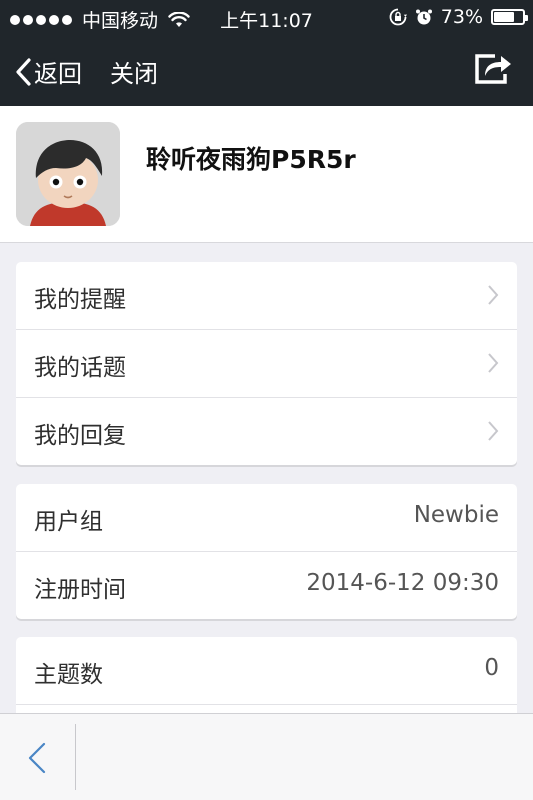 The width and height of the screenshot is (533, 800). What do you see at coordinates (80, 590) in the screenshot?
I see `info-label: 注册时间` at bounding box center [80, 590].